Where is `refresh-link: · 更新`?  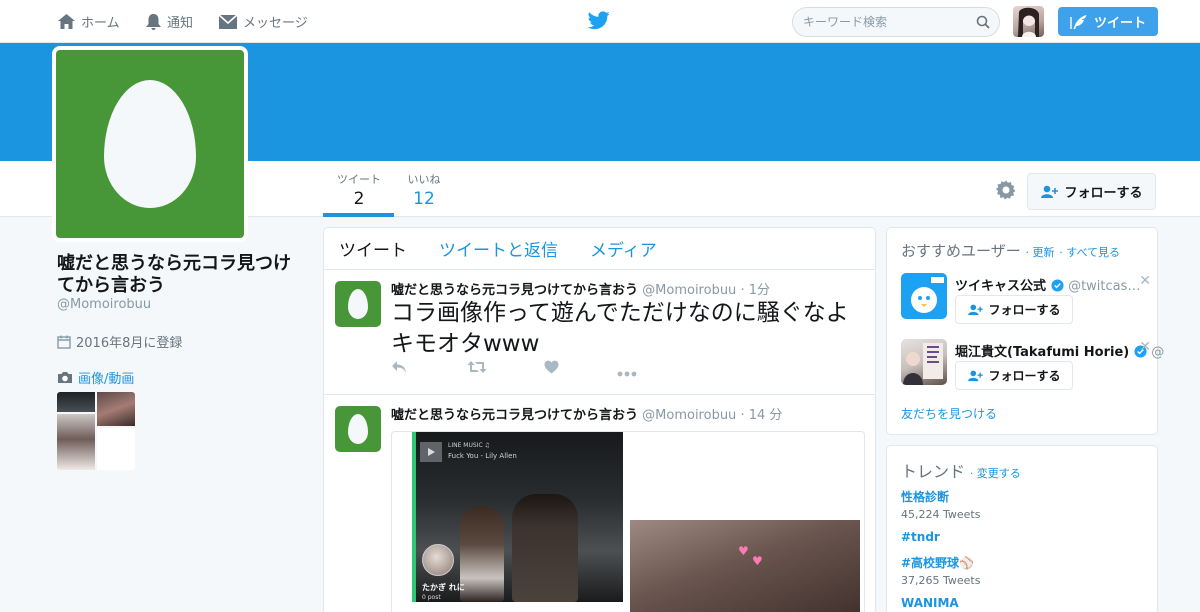
refresh-link: · 更新 is located at coordinates (1039, 252).